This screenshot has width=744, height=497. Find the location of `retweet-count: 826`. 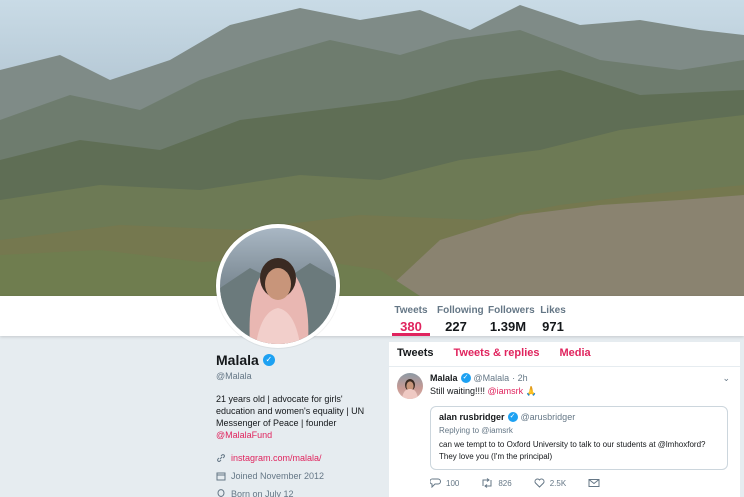

retweet-count: 826 is located at coordinates (505, 483).